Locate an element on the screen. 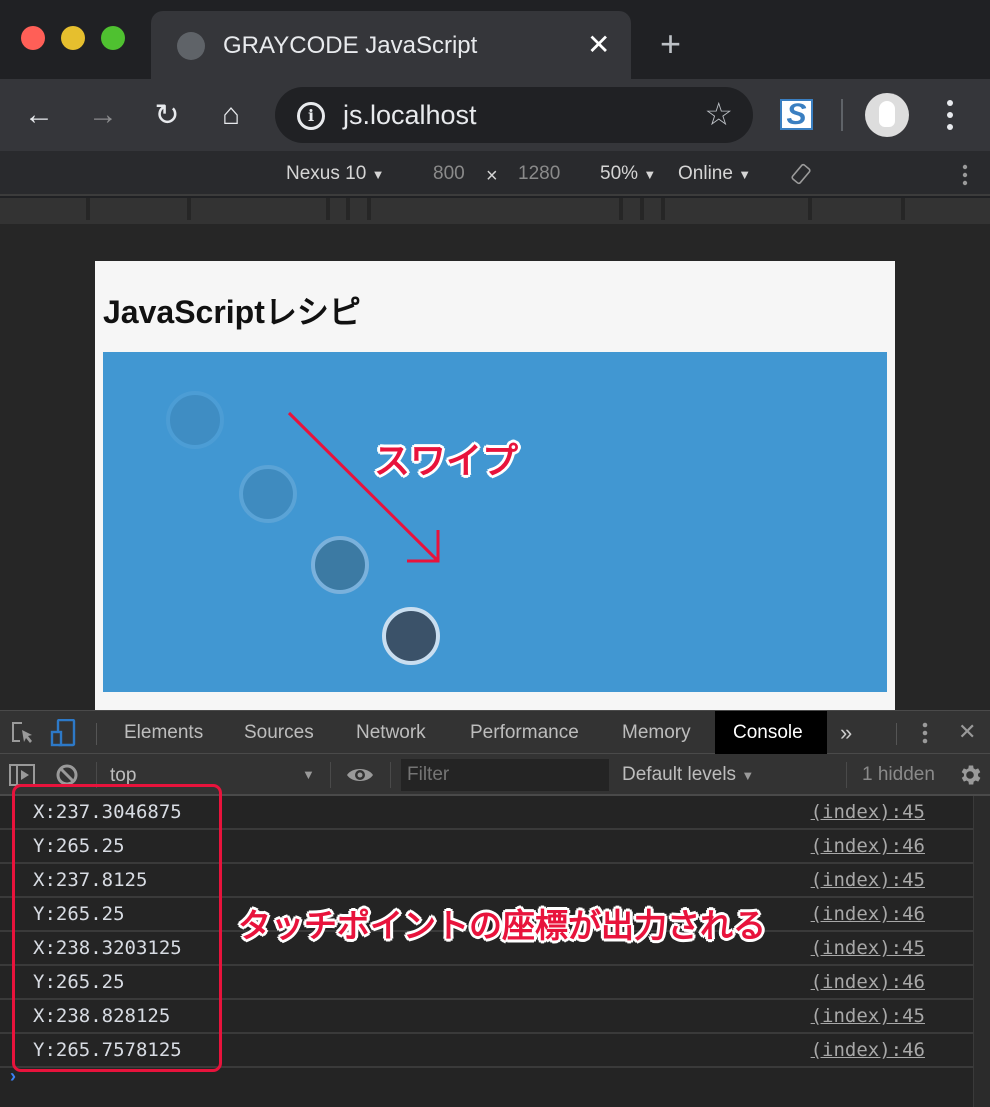 Image resolution: width=990 pixels, height=1107 pixels. browser-menu-button is located at coordinates (950, 115).